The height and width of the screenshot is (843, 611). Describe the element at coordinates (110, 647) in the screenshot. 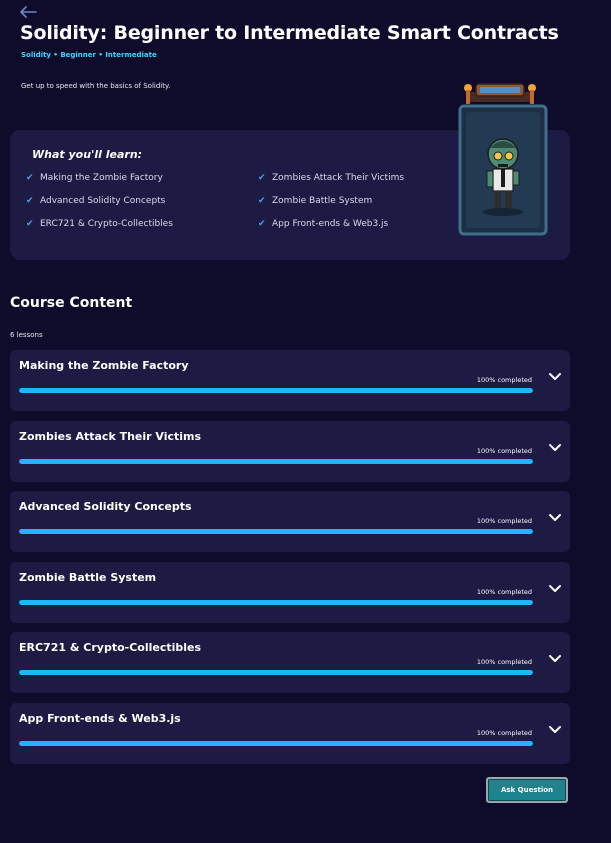

I see `lesson-title: ERC721 & Crypto-Collectibles` at that location.